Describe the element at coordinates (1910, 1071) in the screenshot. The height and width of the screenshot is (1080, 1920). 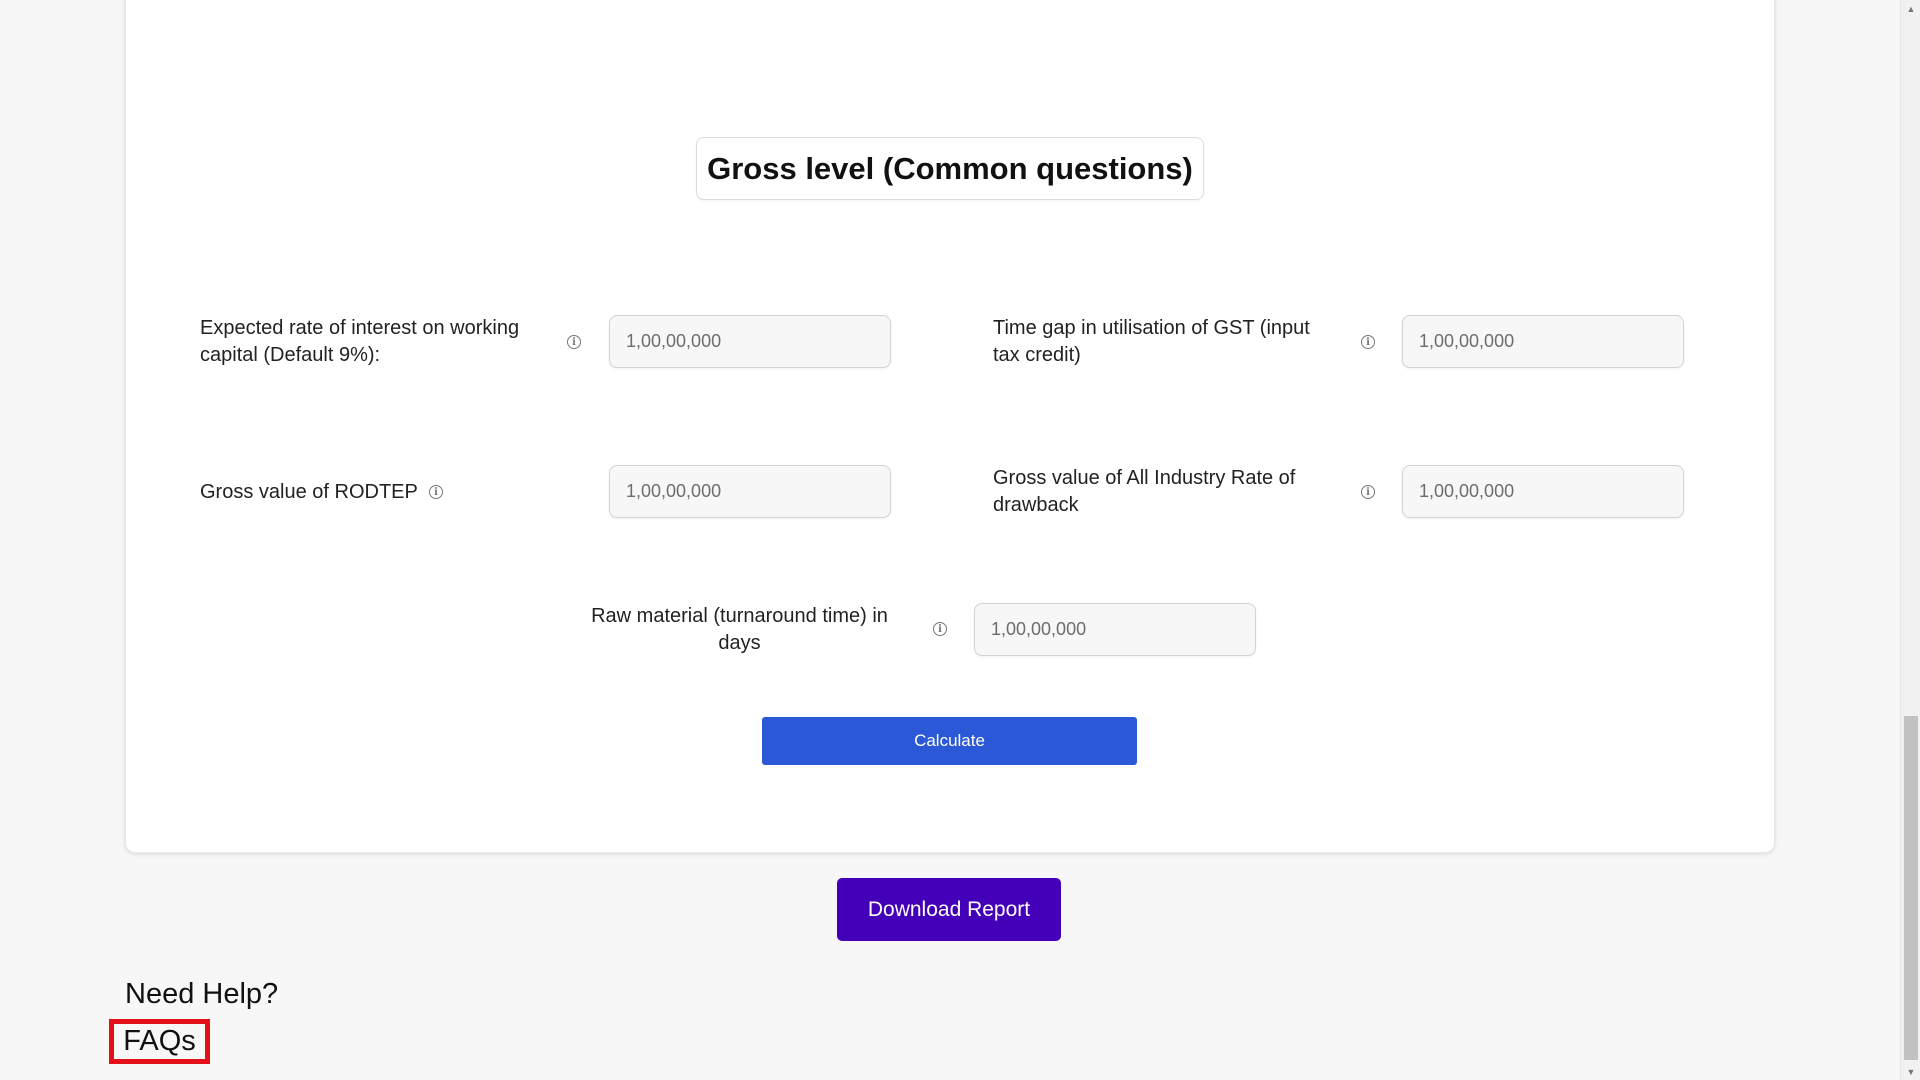
I see `scroll-down-arrow-icon: ▼` at that location.